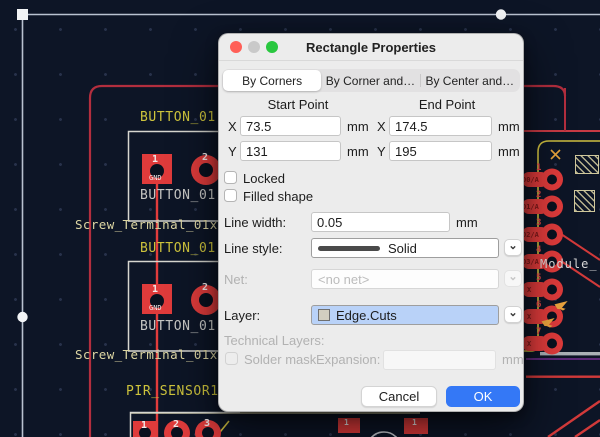  What do you see at coordinates (539, 278) in the screenshot?
I see `pin-number: 5` at bounding box center [539, 278].